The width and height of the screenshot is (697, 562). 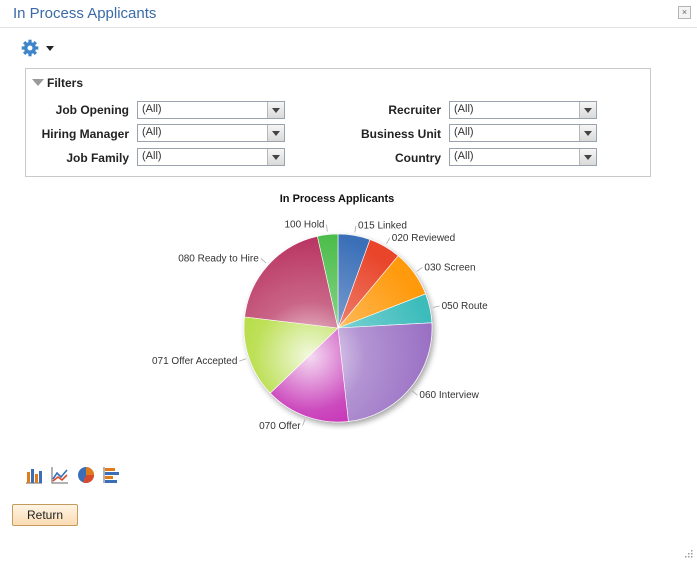 What do you see at coordinates (194, 361) in the screenshot?
I see `slice-label: 071 Offer Accepted` at bounding box center [194, 361].